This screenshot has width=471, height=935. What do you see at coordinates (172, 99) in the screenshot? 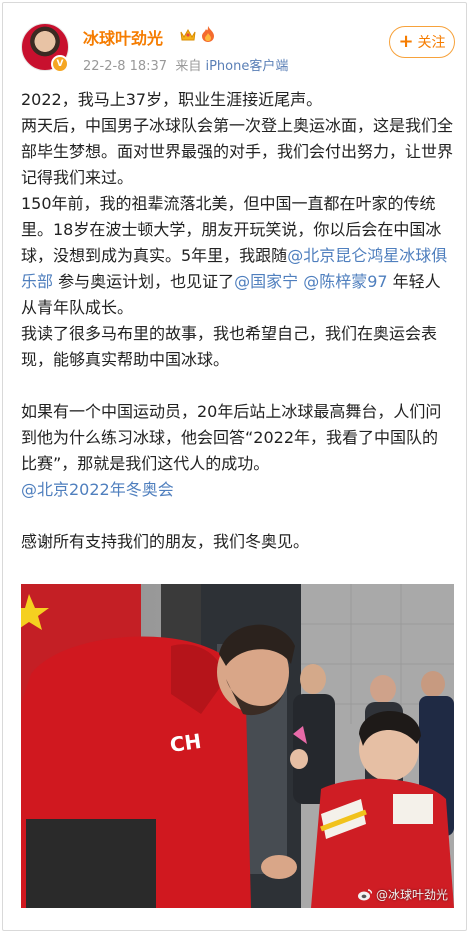
I see `post-paragraph: 2022，我马上37岁，职业生涯接近尾声。` at bounding box center [172, 99].